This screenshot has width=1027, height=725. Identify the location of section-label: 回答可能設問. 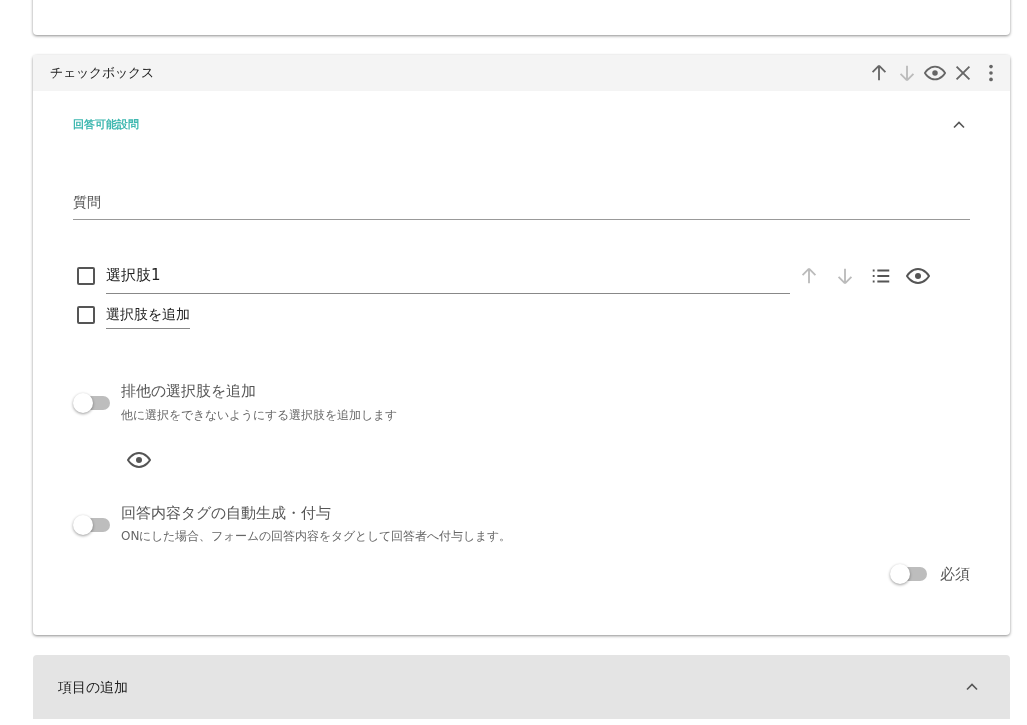
(106, 124).